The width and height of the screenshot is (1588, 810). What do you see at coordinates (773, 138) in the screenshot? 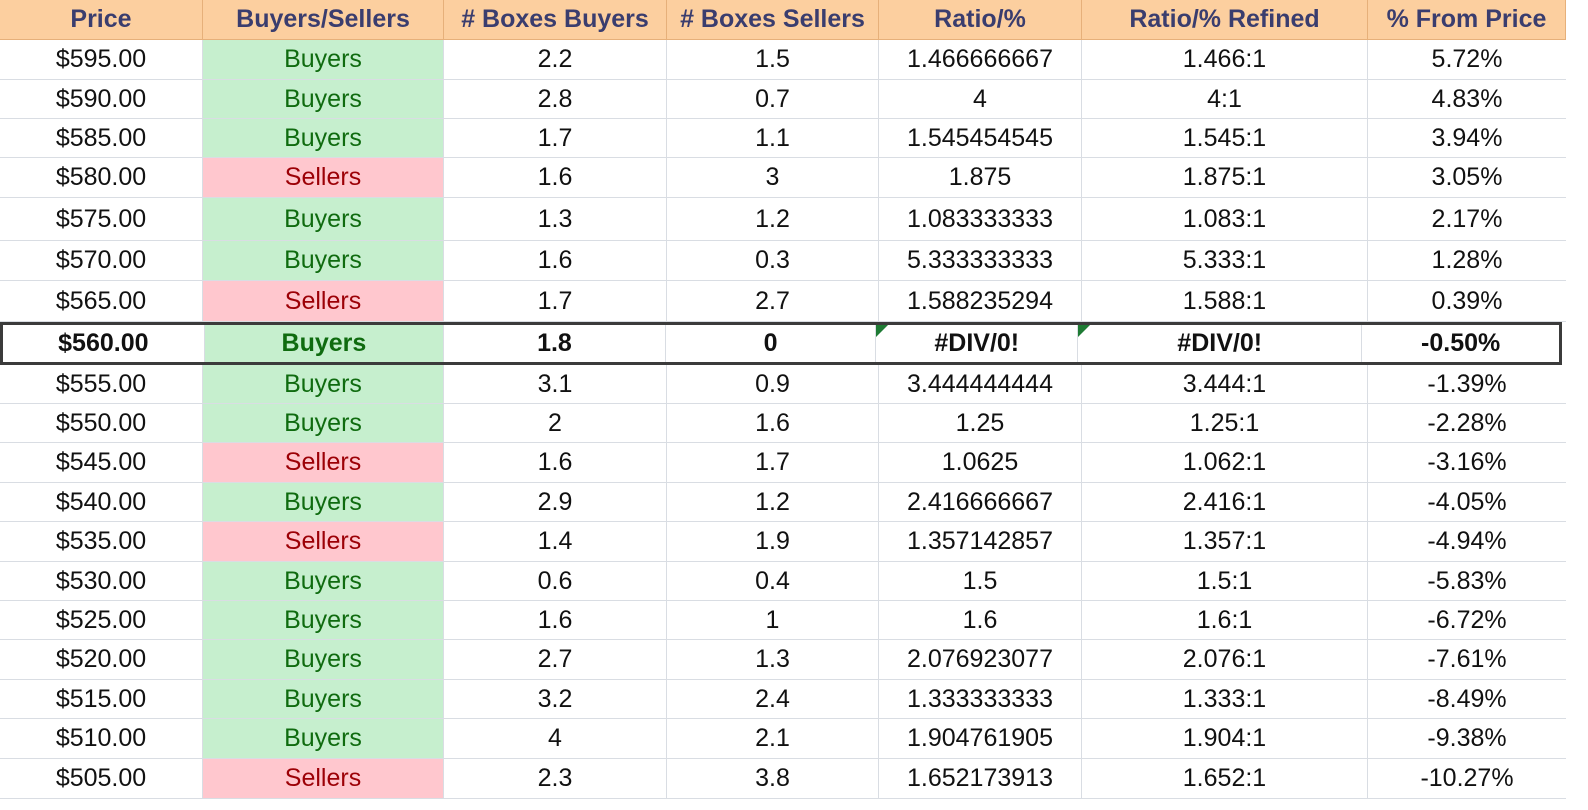
I see `boxes-sellers-cell: 1.1` at bounding box center [773, 138].